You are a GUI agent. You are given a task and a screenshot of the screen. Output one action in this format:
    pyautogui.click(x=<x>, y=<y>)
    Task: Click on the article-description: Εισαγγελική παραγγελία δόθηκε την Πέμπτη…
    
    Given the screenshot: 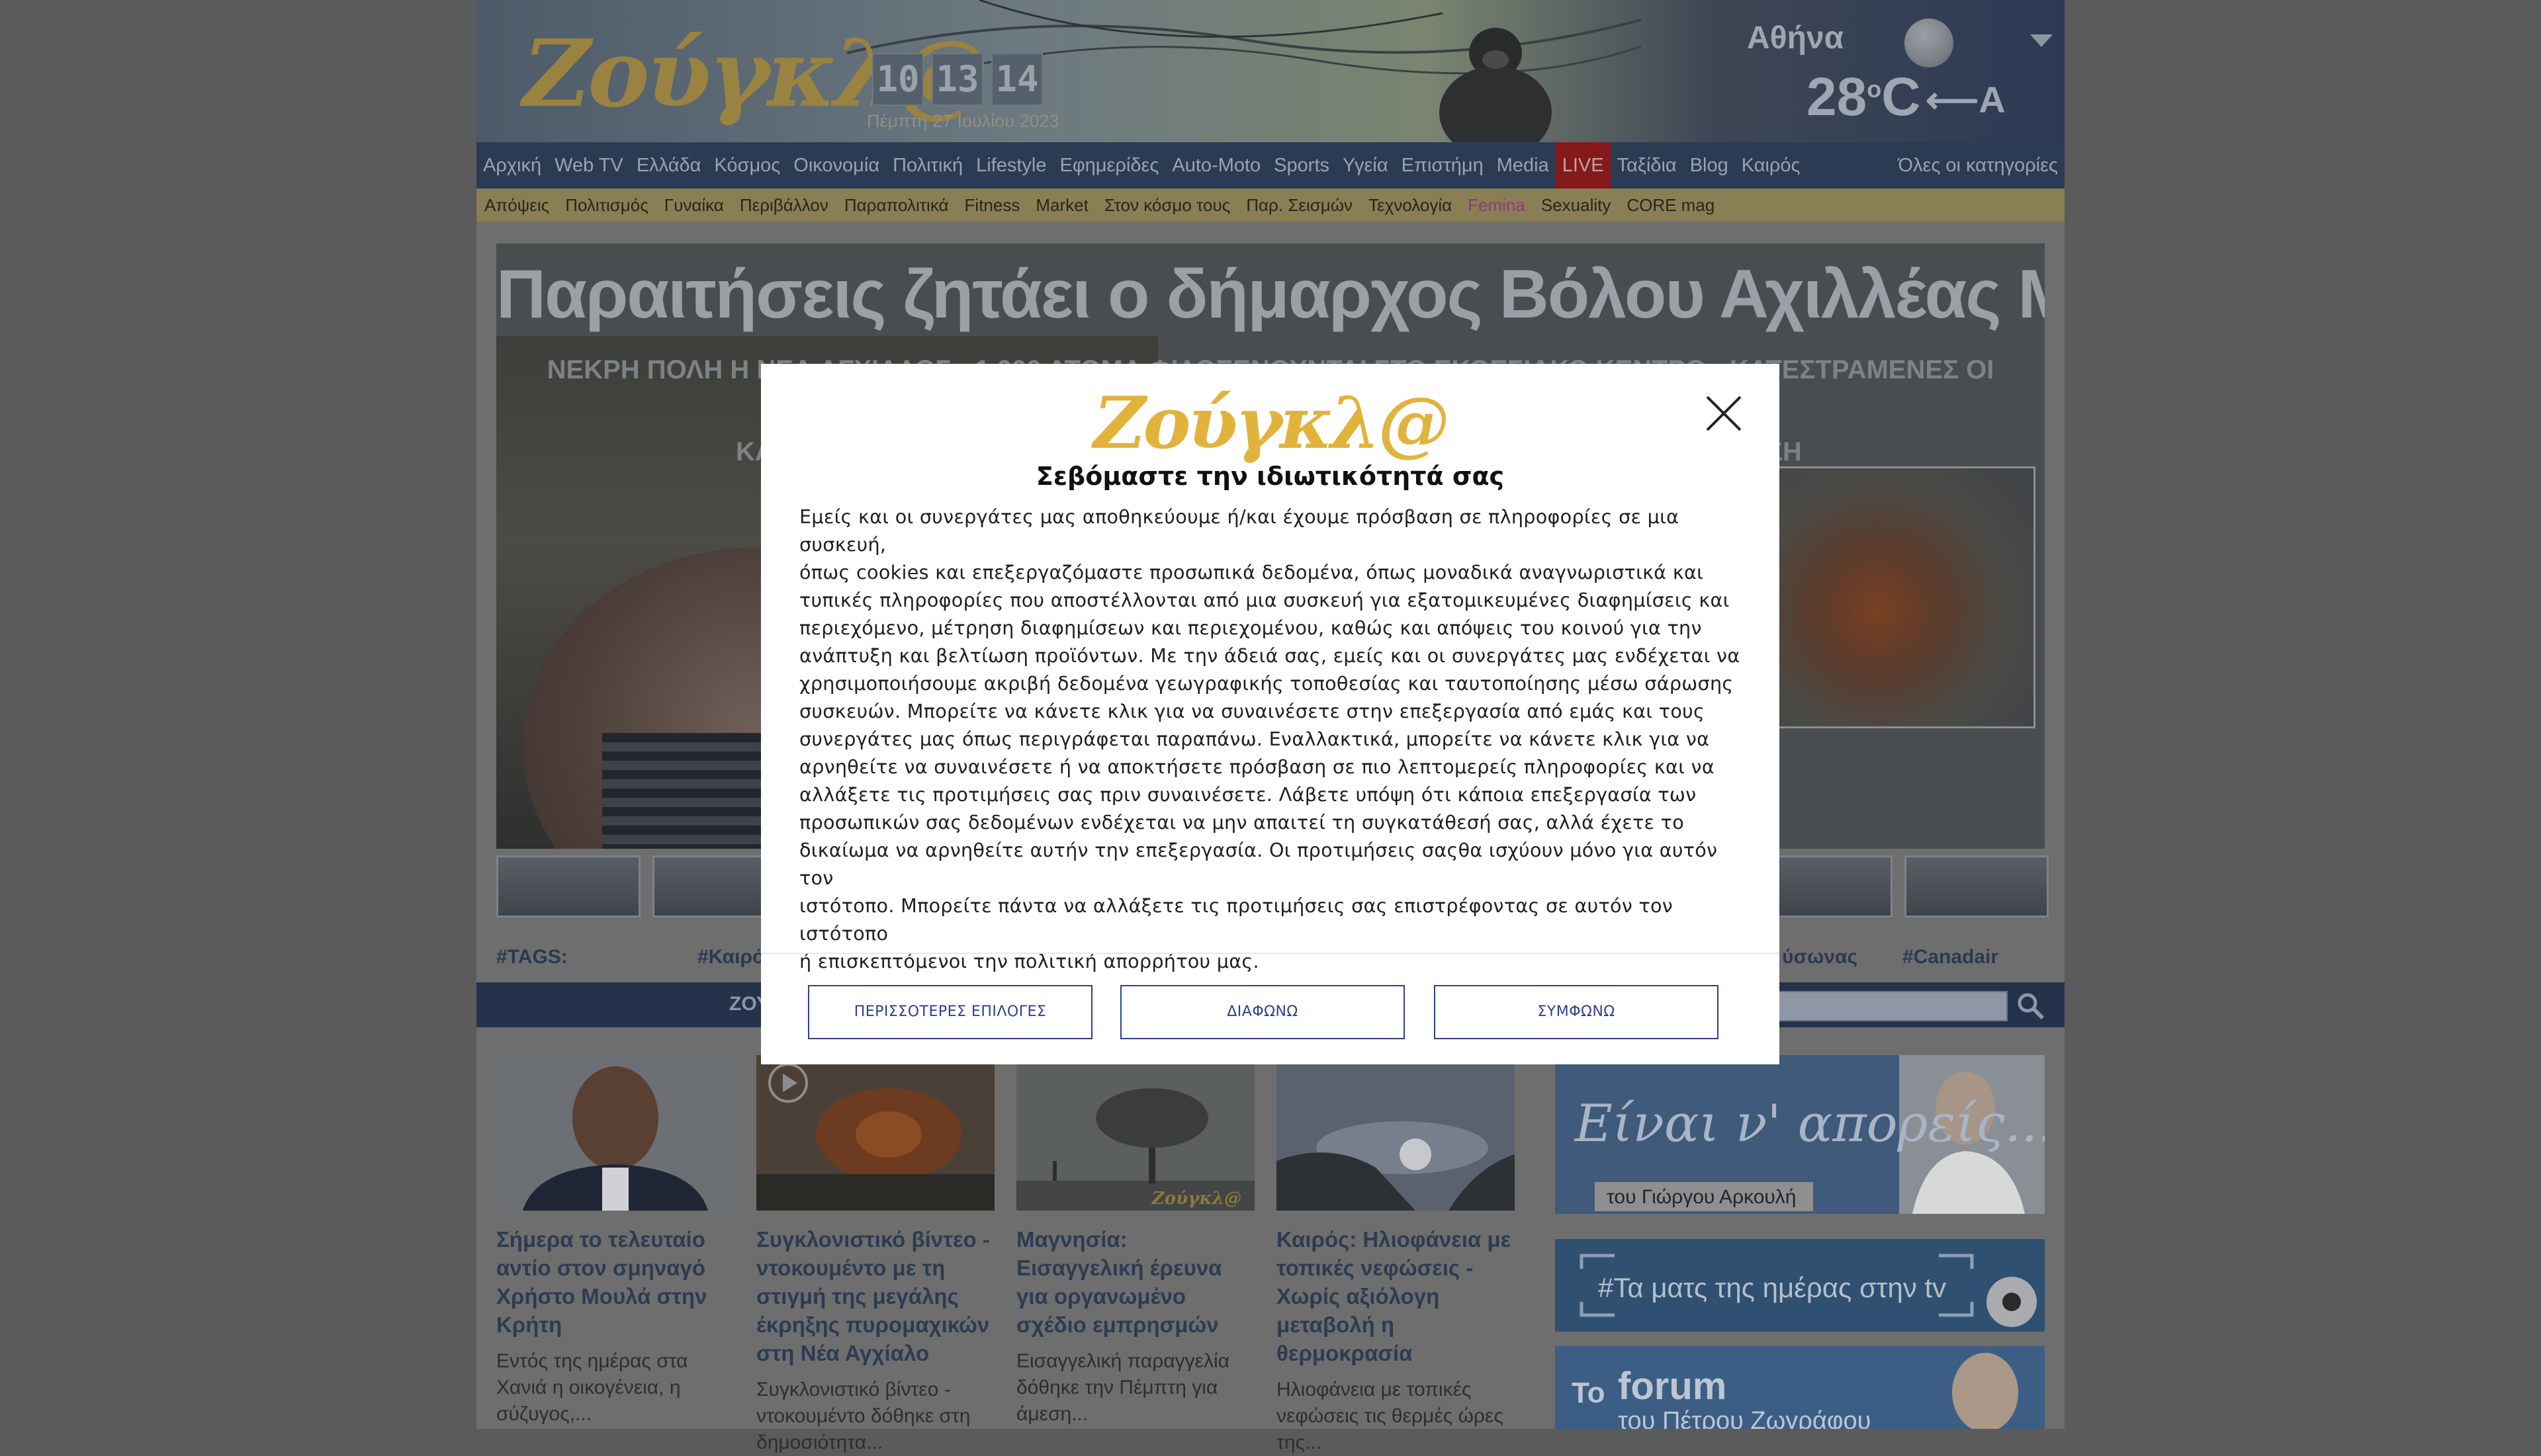 What is the action you would take?
    pyautogui.click(x=1123, y=1387)
    